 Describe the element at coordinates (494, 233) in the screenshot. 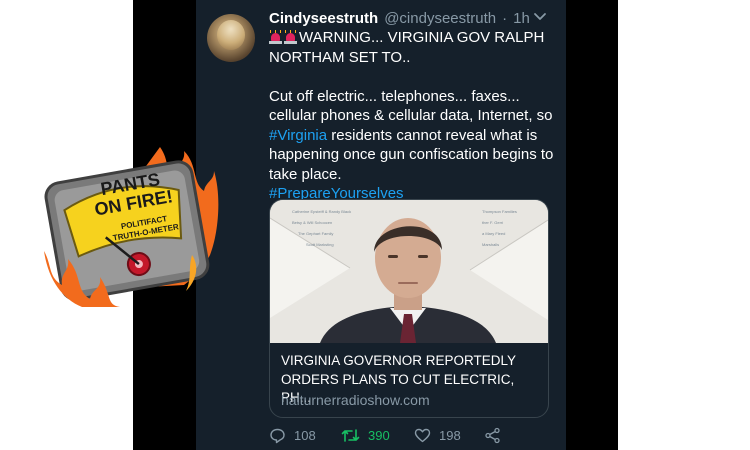

I see `plaque-text: a Mary Fleed` at that location.